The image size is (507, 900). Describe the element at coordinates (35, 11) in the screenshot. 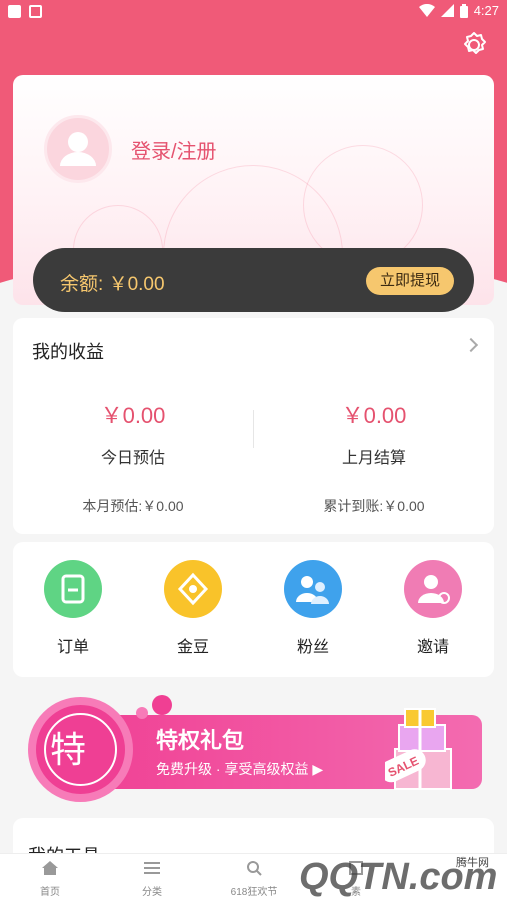

I see `image-notification-icon` at that location.